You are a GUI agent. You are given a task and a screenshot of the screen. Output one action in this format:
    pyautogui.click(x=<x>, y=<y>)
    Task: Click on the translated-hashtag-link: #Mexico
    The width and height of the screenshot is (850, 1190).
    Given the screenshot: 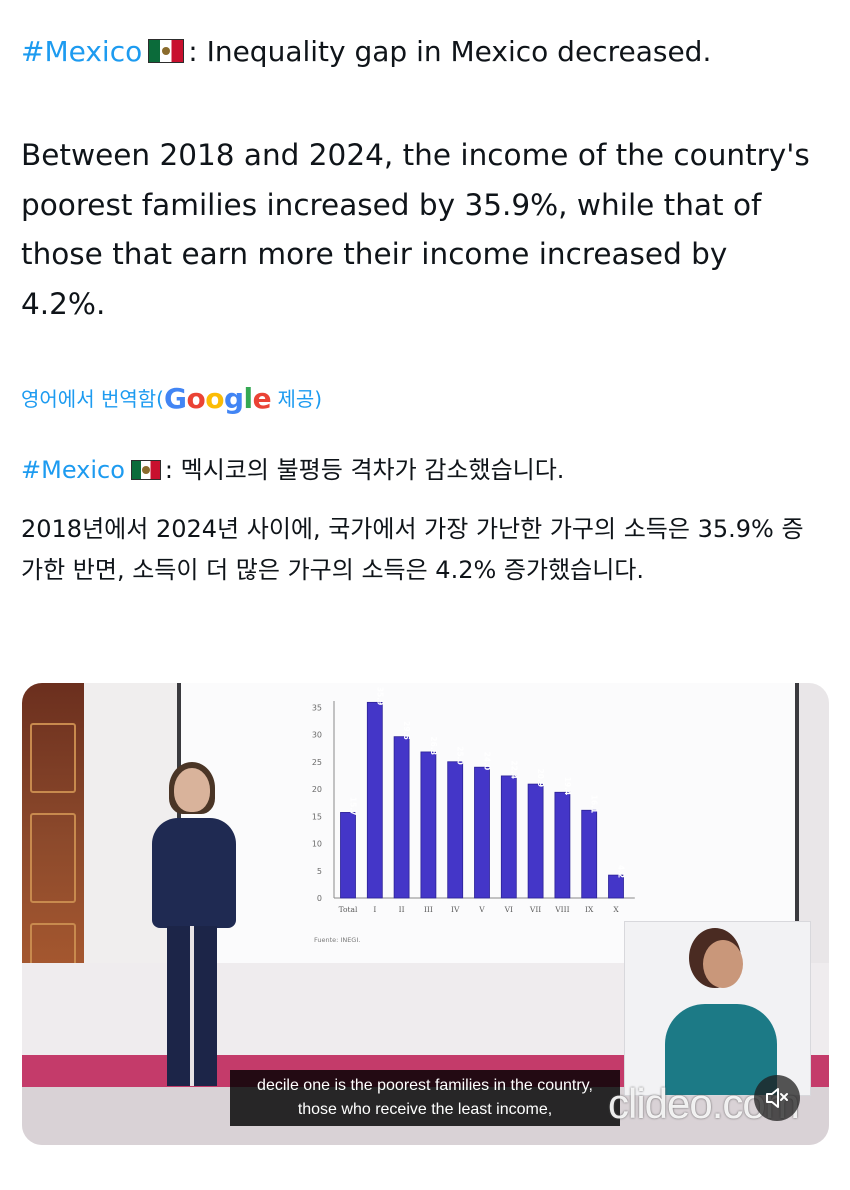 What is the action you would take?
    pyautogui.click(x=73, y=470)
    